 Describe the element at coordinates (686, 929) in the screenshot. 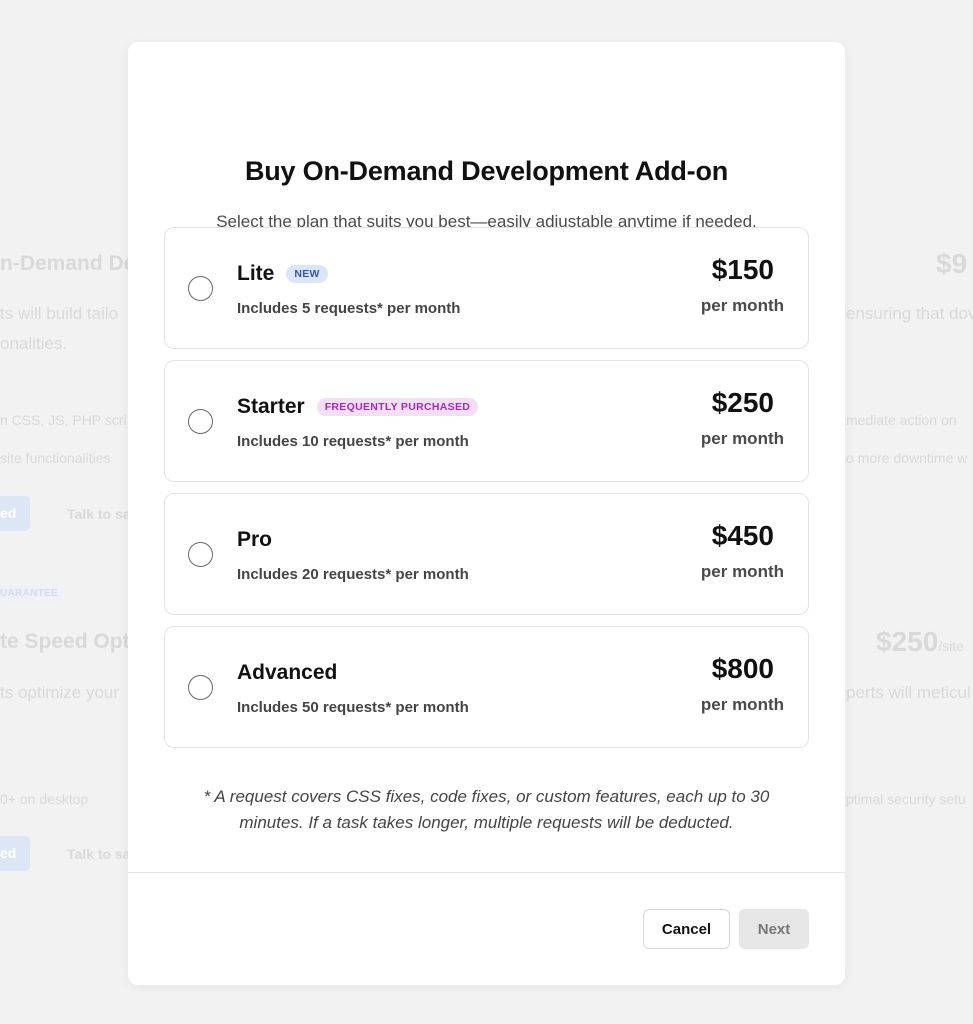

I see `cancel-button: Cancel` at that location.